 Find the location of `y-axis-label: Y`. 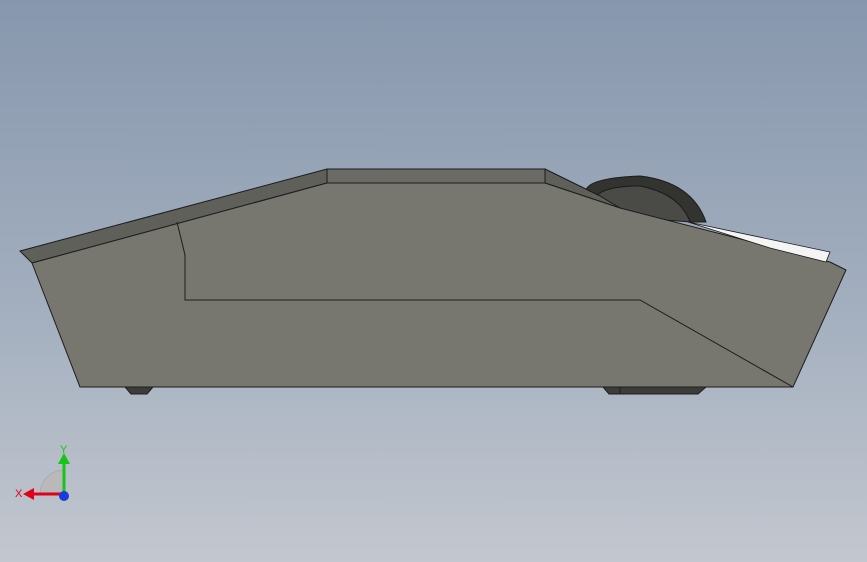

y-axis-label: Y is located at coordinates (64, 450).